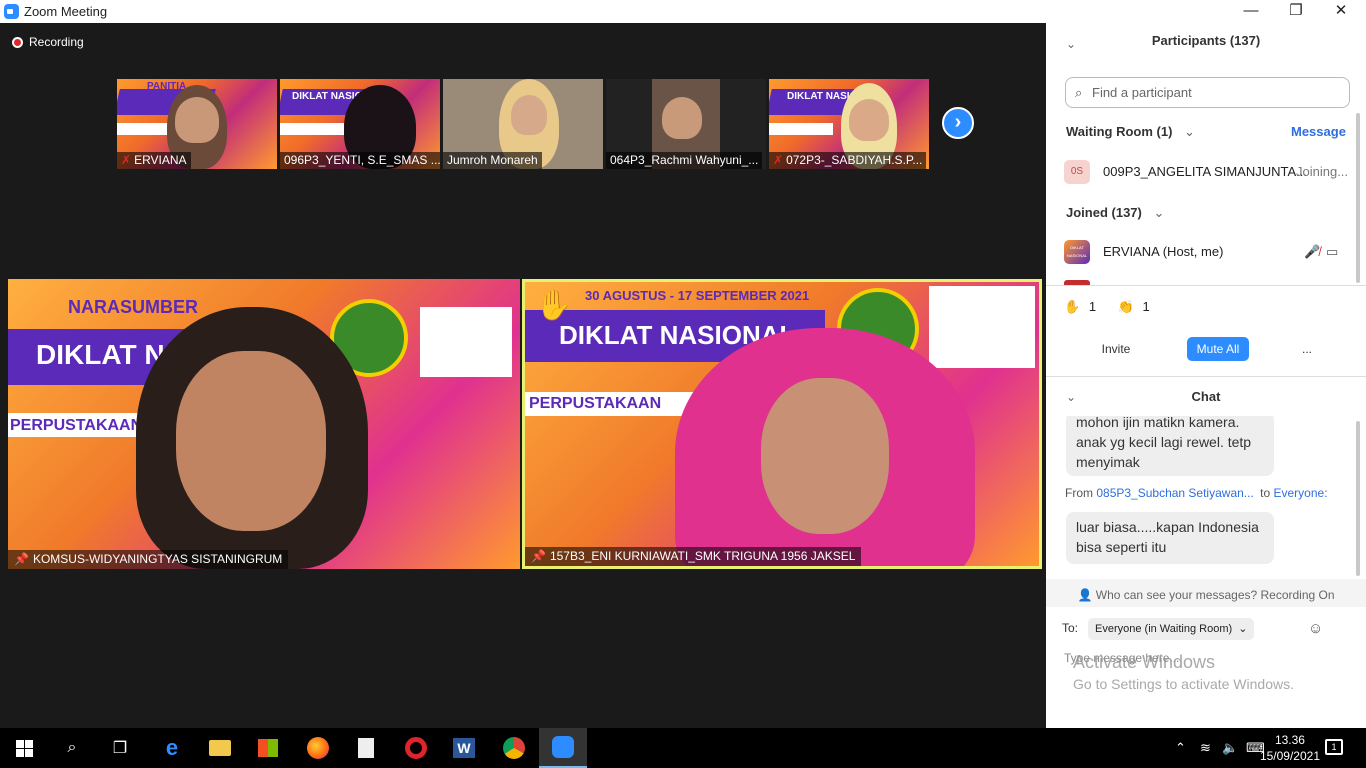 The image size is (1366, 768). Describe the element at coordinates (133, 307) in the screenshot. I see `banner-top-text: NARASUMBER` at that location.